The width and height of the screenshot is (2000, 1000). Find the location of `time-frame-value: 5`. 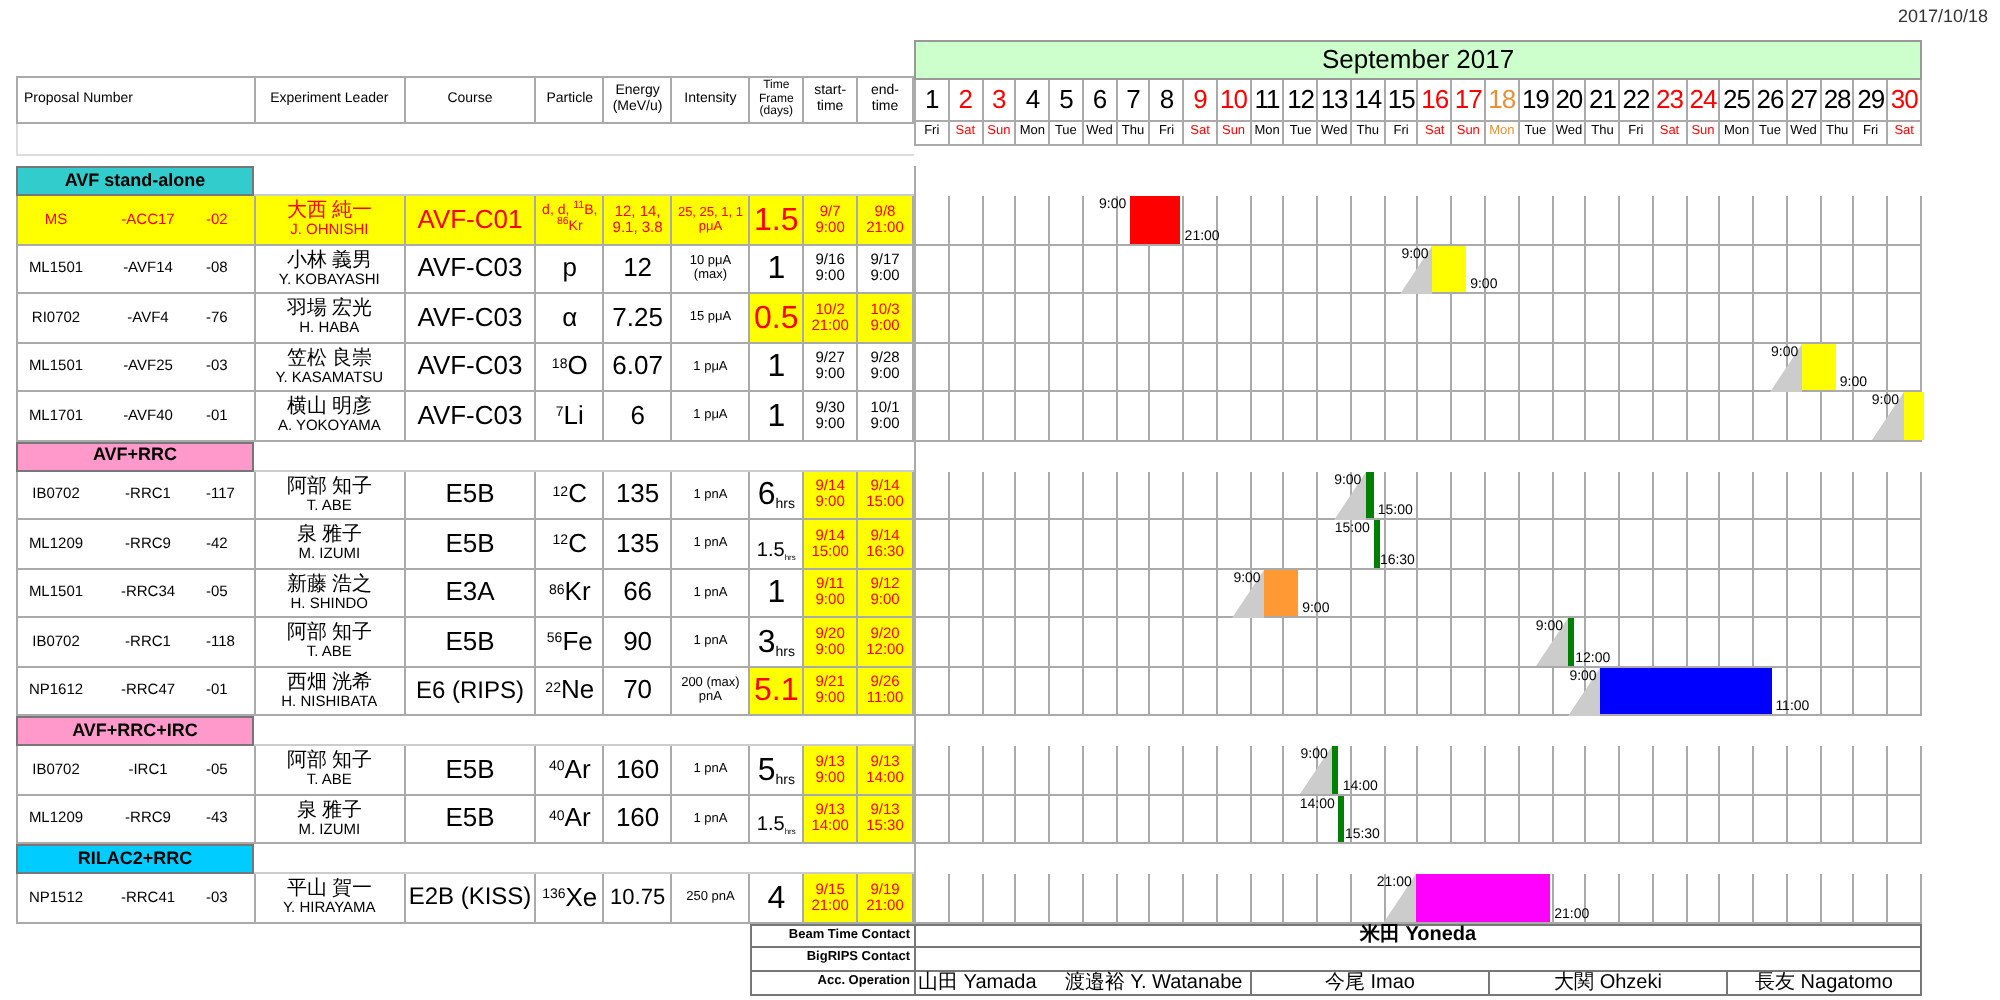

time-frame-value: 5 is located at coordinates (766, 771).